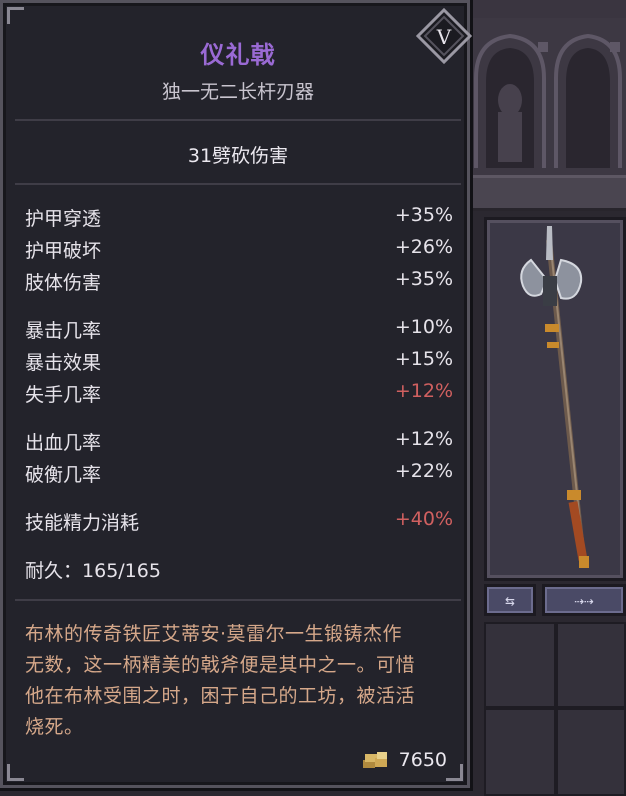 The width and height of the screenshot is (626, 796). What do you see at coordinates (423, 471) in the screenshot?
I see `stat-value: +22%` at bounding box center [423, 471].